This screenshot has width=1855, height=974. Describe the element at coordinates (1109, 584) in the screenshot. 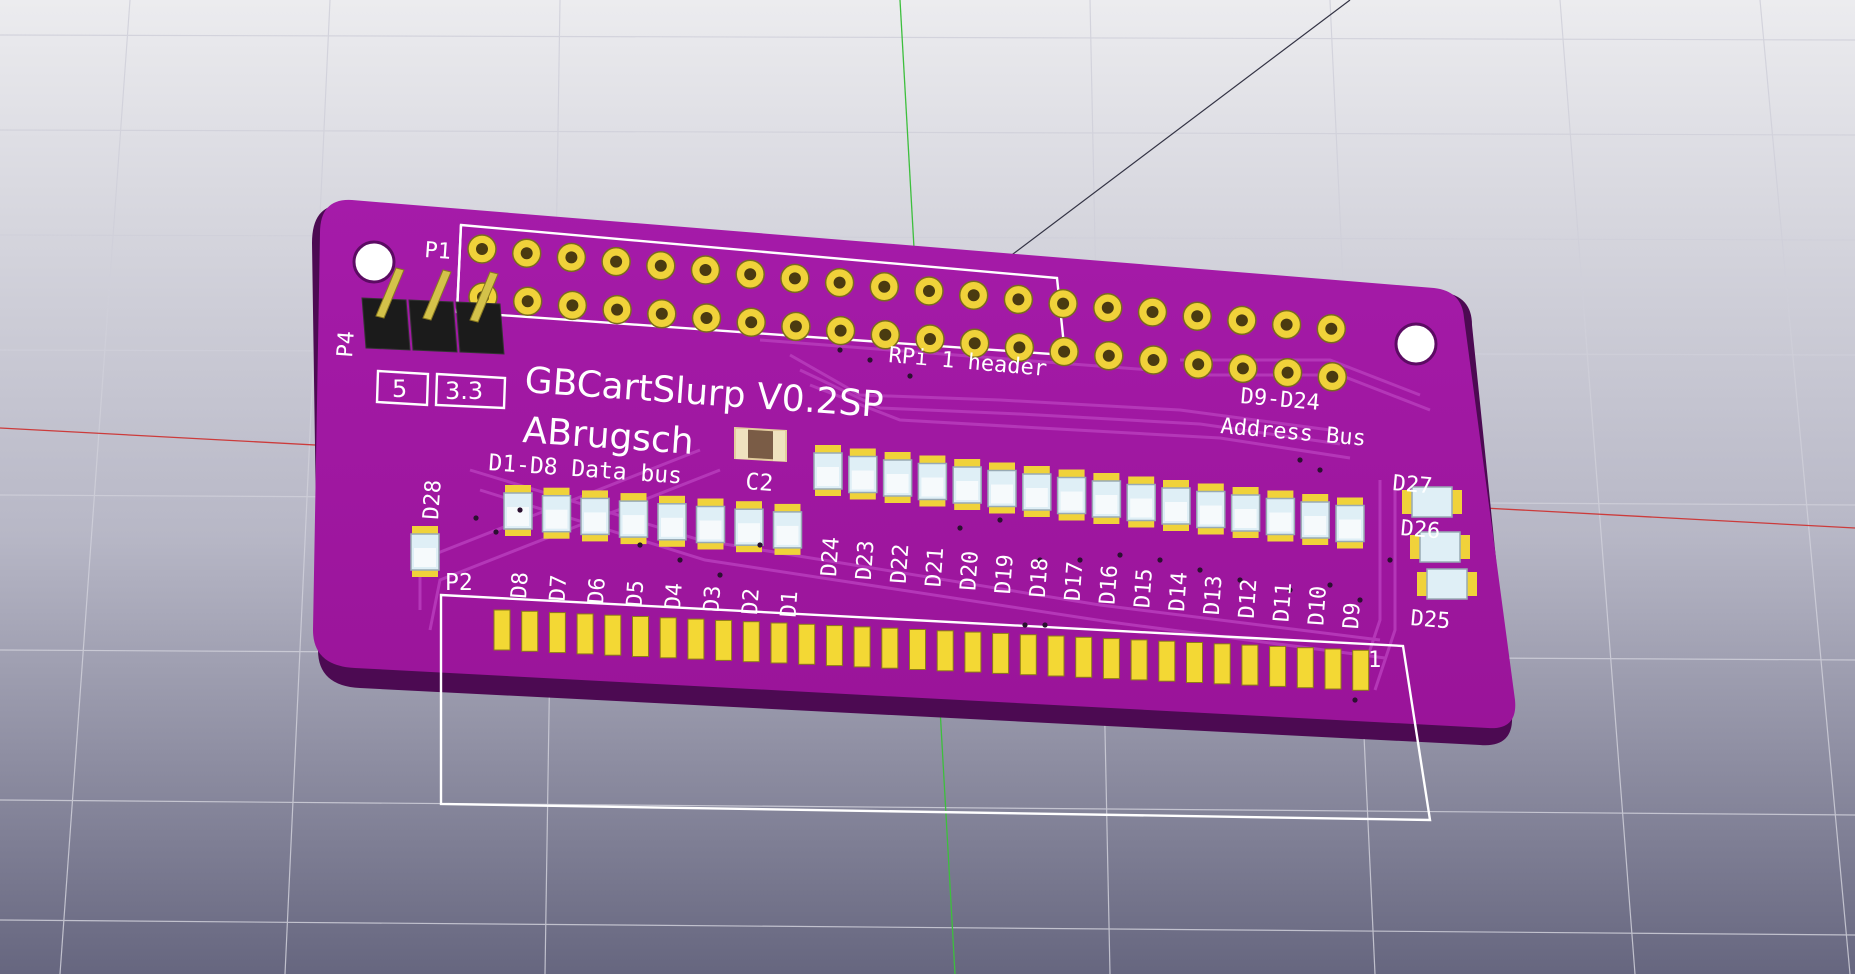

I see `led-label-d16: D16` at that location.